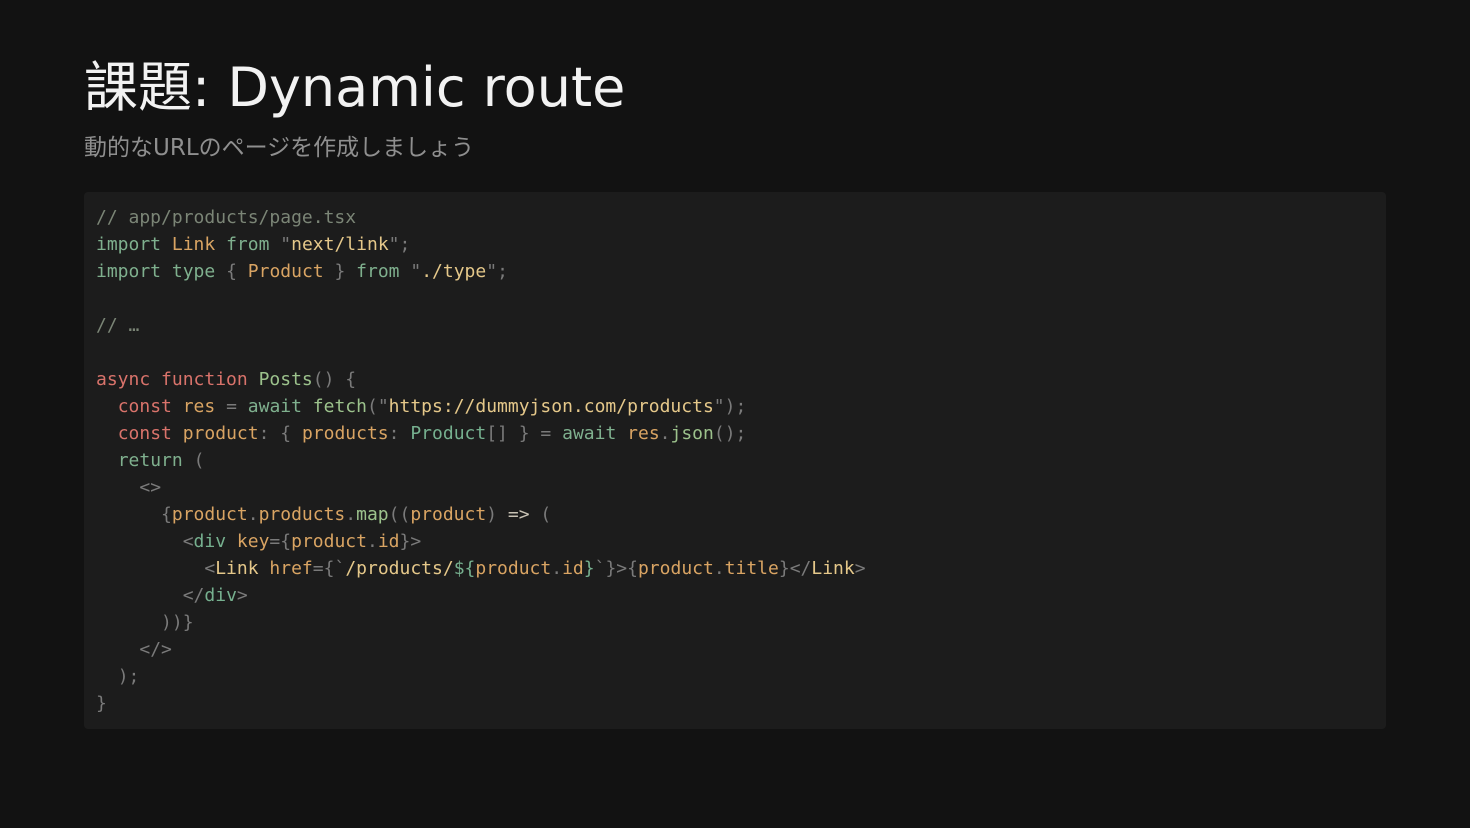 The height and width of the screenshot is (828, 1470). What do you see at coordinates (735, 541) in the screenshot?
I see `code-line: <div key={product.id}>` at bounding box center [735, 541].